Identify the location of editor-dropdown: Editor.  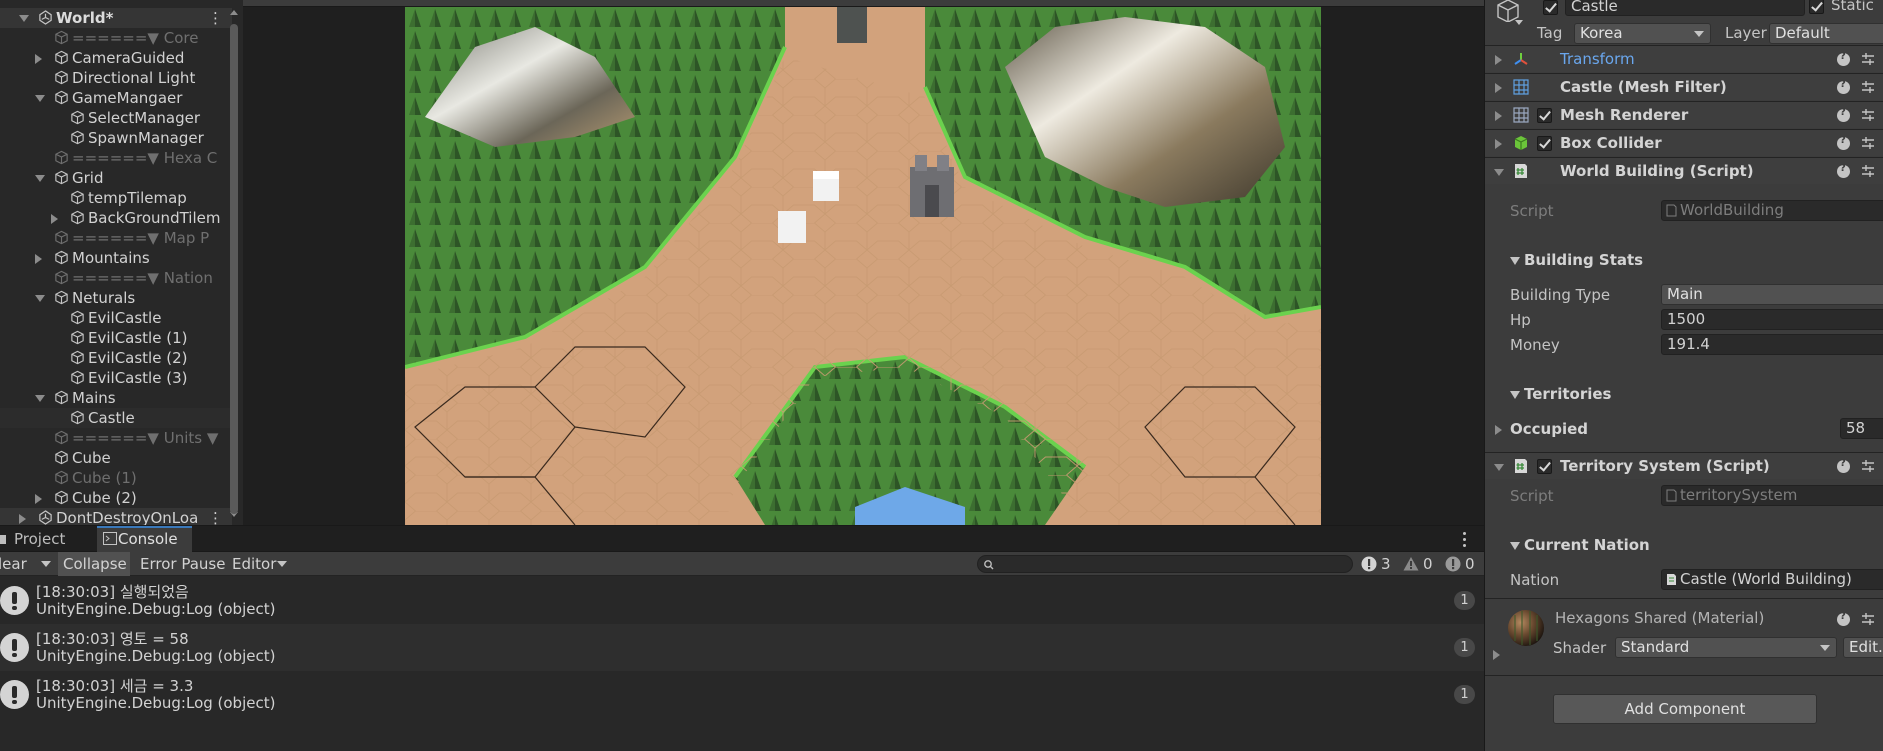
(263, 564).